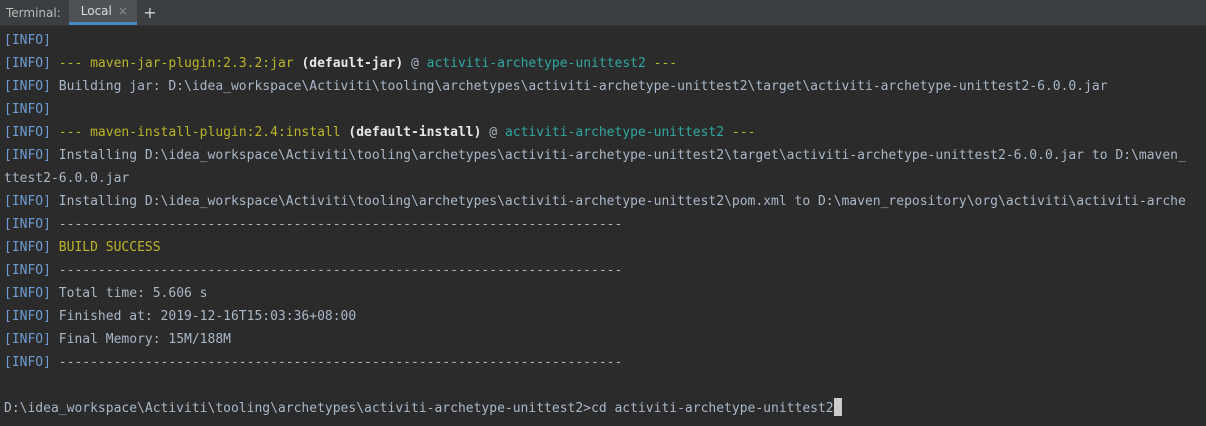 This screenshot has height=426, width=1206. Describe the element at coordinates (96, 11) in the screenshot. I see `tab-local-label: Local` at that location.